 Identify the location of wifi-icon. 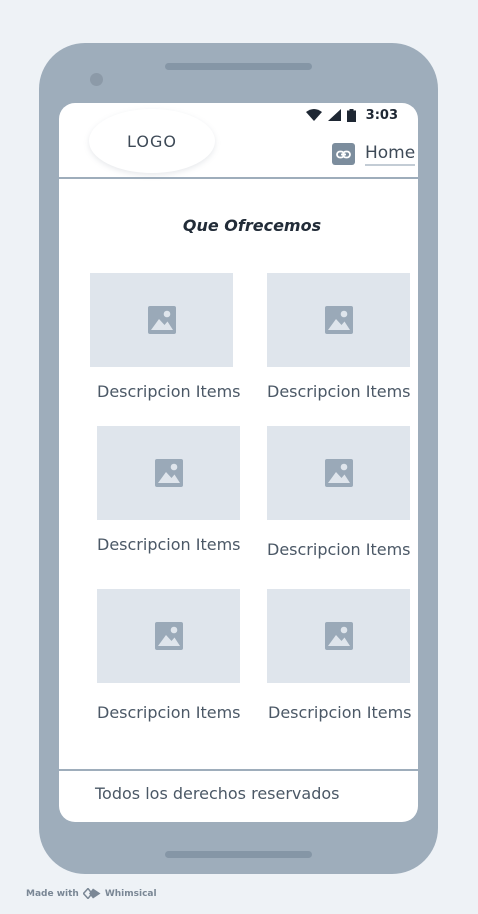
(313, 115).